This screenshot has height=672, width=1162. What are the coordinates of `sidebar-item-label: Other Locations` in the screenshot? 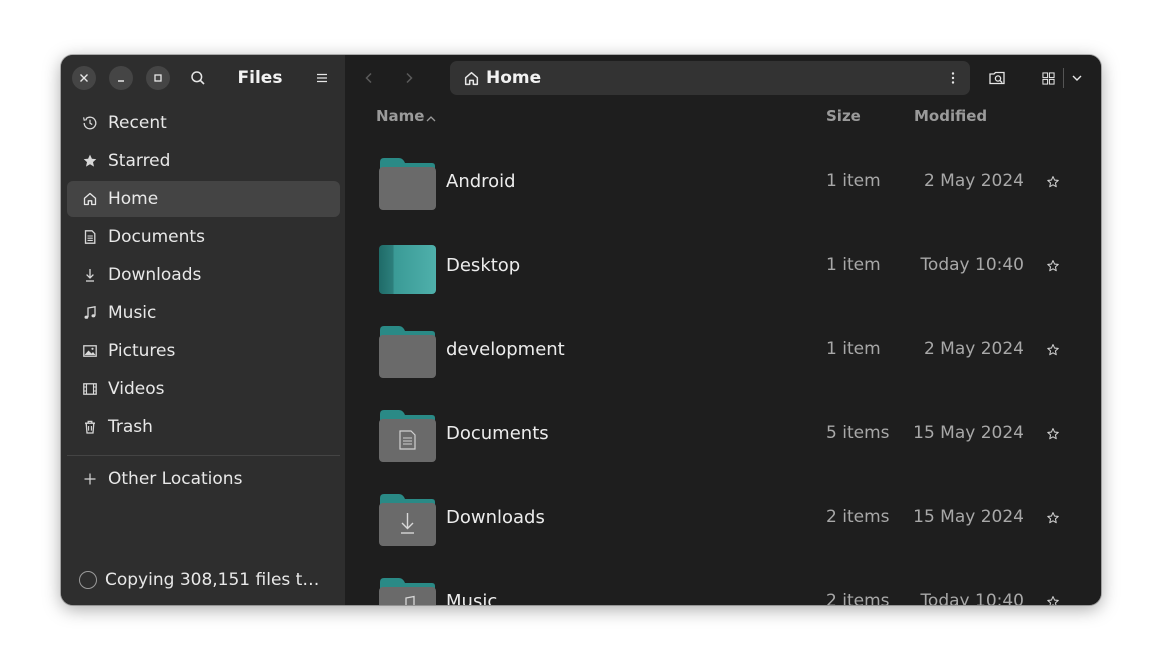 It's located at (175, 479).